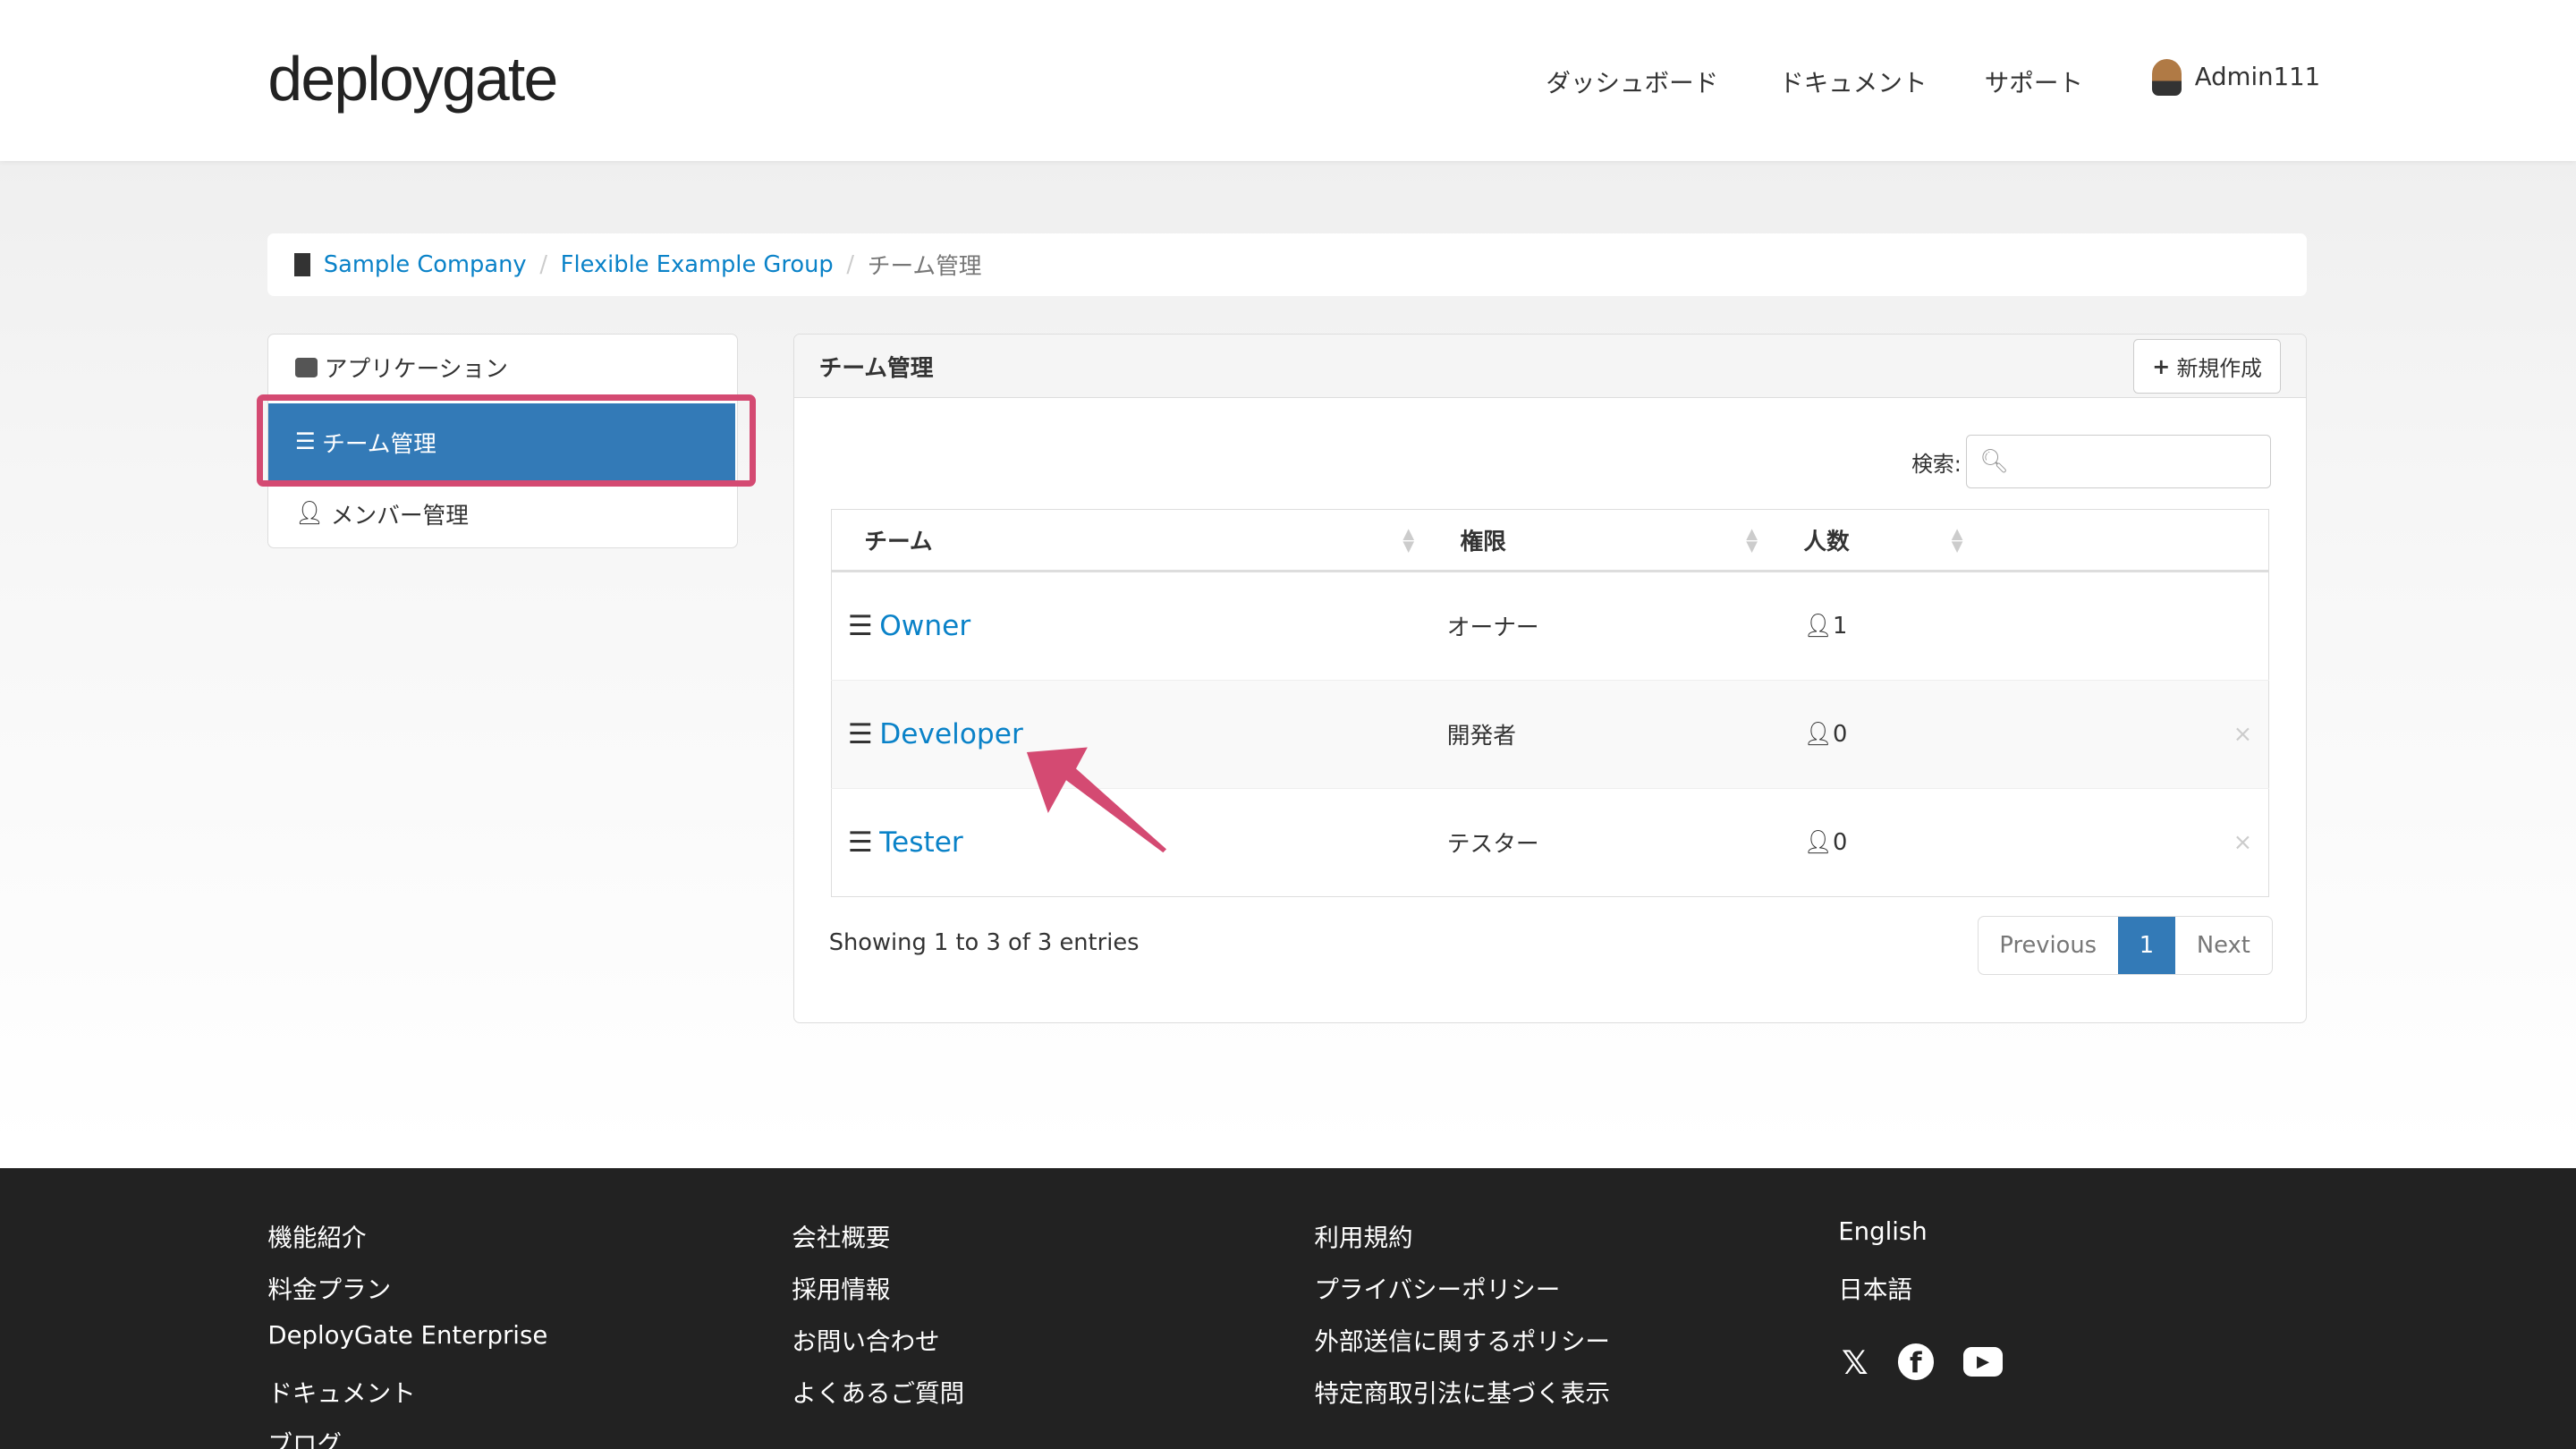 The image size is (2576, 1449). Describe the element at coordinates (1096, 800) in the screenshot. I see `annotation-arrow` at that location.